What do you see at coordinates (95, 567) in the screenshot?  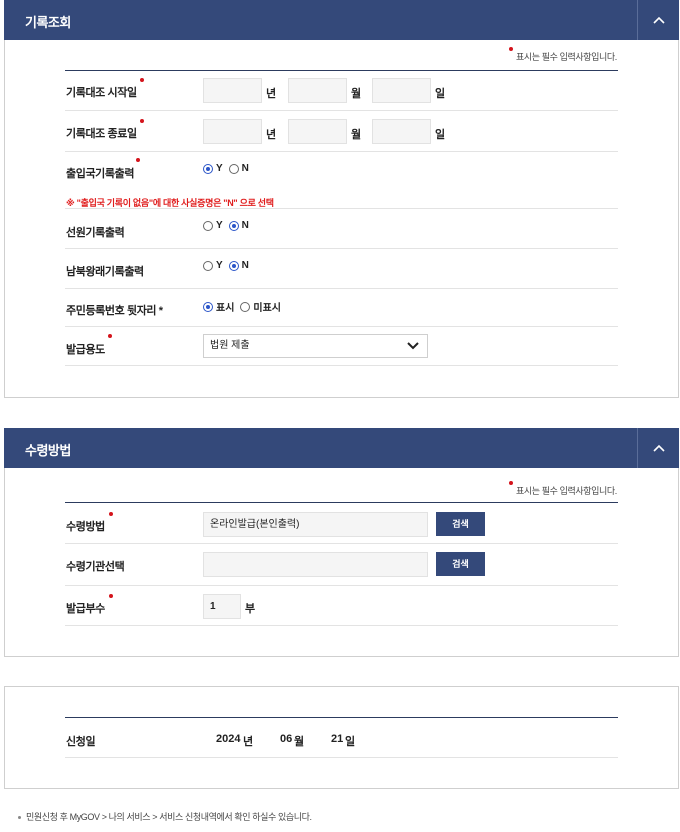 I see `receive-agency-label: 수령기관선택` at bounding box center [95, 567].